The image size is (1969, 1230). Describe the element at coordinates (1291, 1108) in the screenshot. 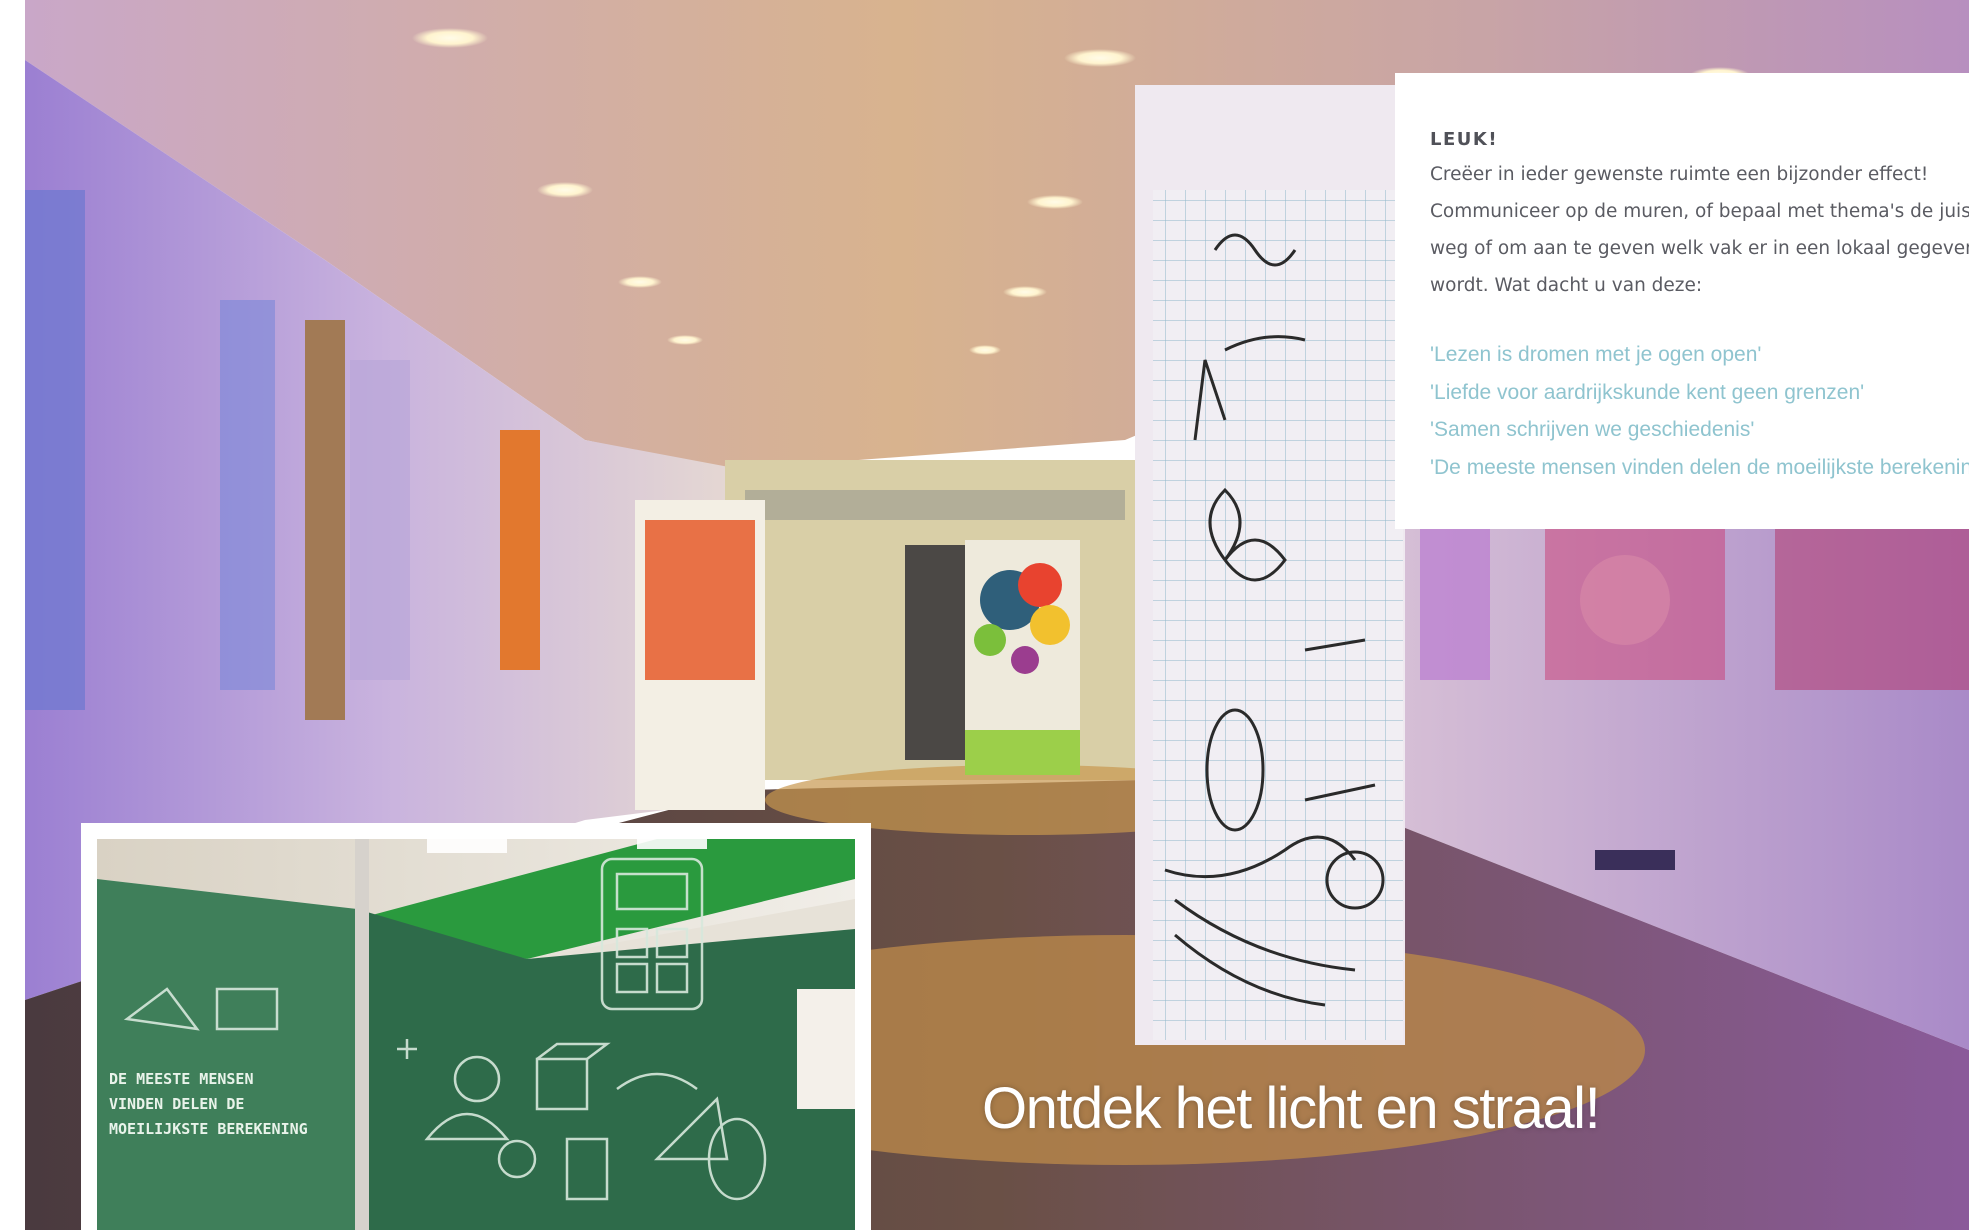

I see `photo-caption: Ontdek het licht en straal!` at that location.